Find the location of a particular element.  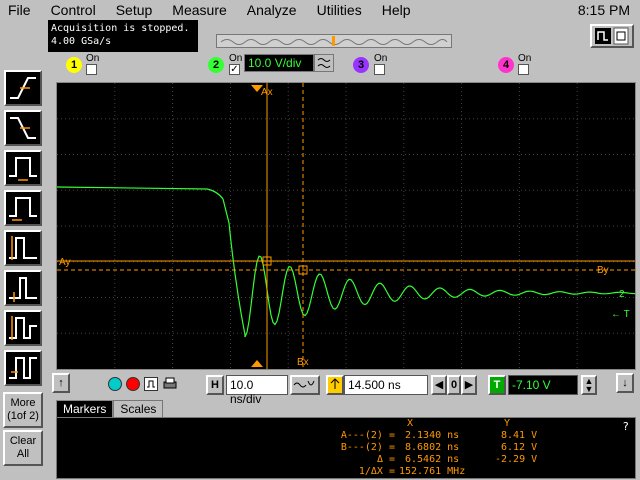

all-label: All is located at coordinates (23, 454).